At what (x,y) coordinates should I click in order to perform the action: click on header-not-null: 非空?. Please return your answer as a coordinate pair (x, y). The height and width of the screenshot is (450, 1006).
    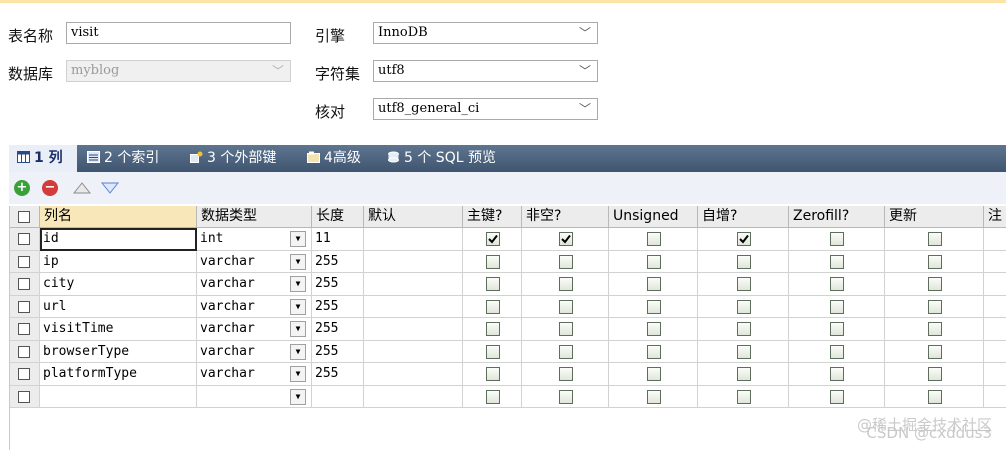
    Looking at the image, I should click on (565, 217).